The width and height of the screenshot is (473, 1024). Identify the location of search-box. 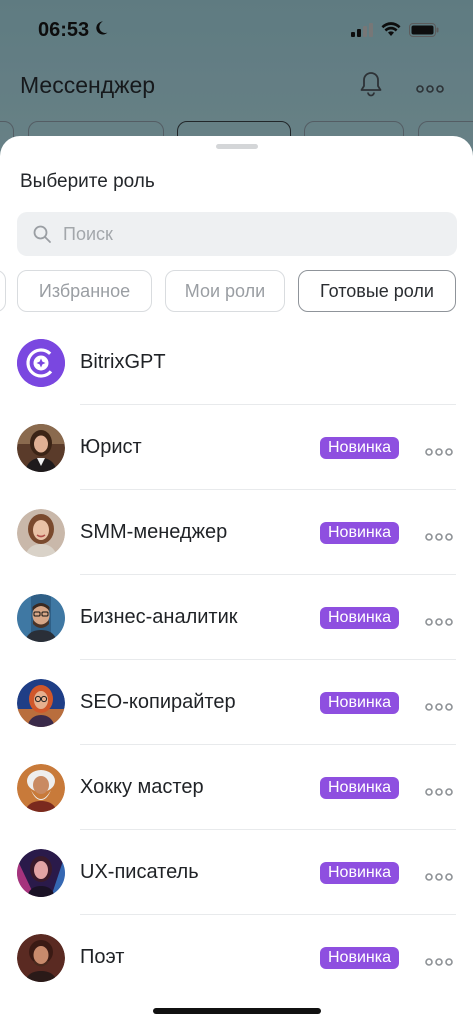
(237, 234).